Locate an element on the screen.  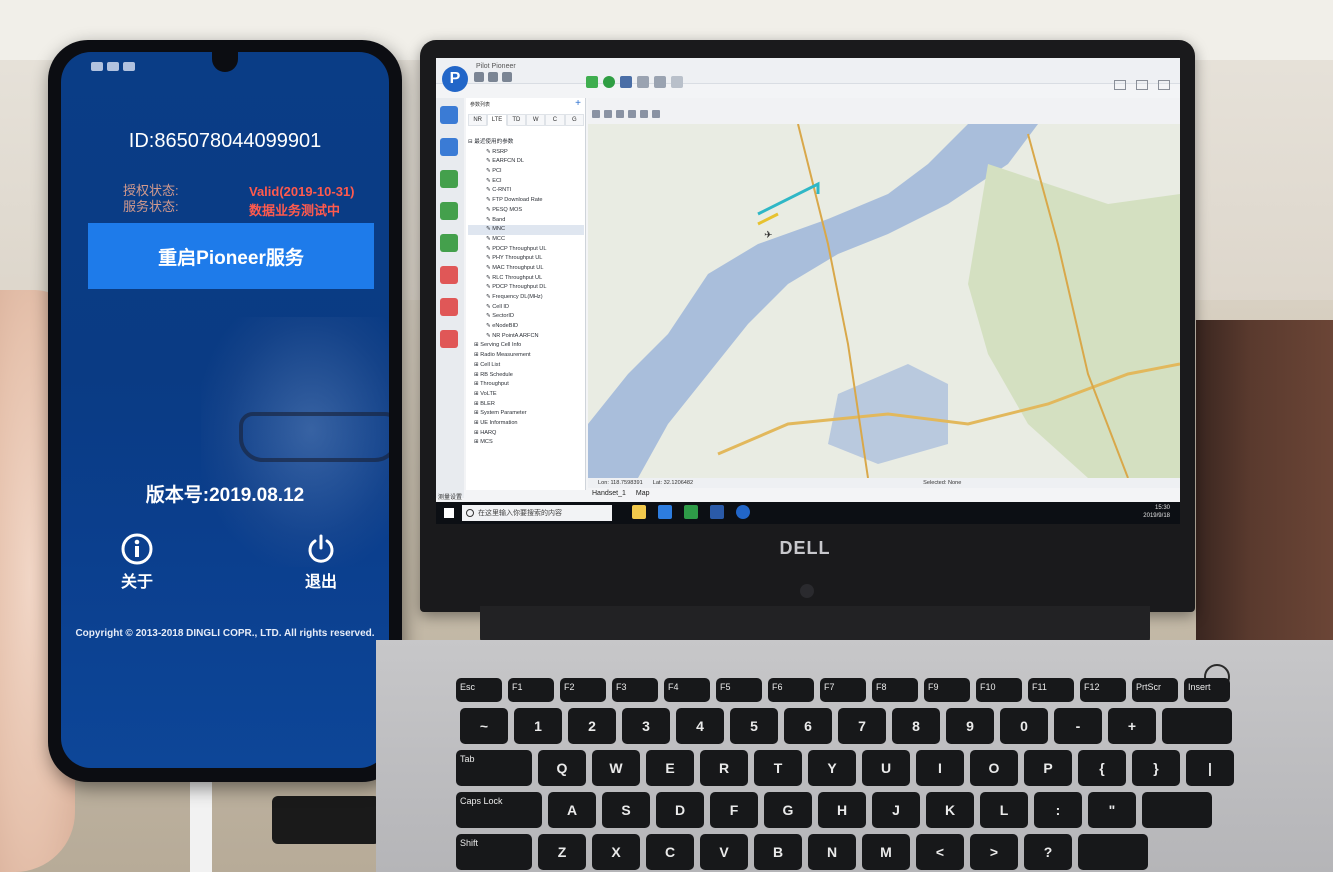
rail-chart-icon is located at coordinates (449, 275).